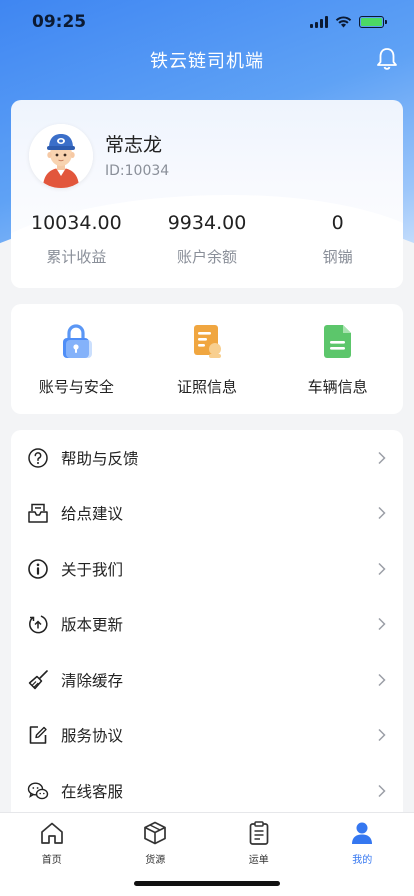 The image size is (414, 896). Describe the element at coordinates (207, 257) in the screenshot. I see `stat-label: 账户余额` at that location.